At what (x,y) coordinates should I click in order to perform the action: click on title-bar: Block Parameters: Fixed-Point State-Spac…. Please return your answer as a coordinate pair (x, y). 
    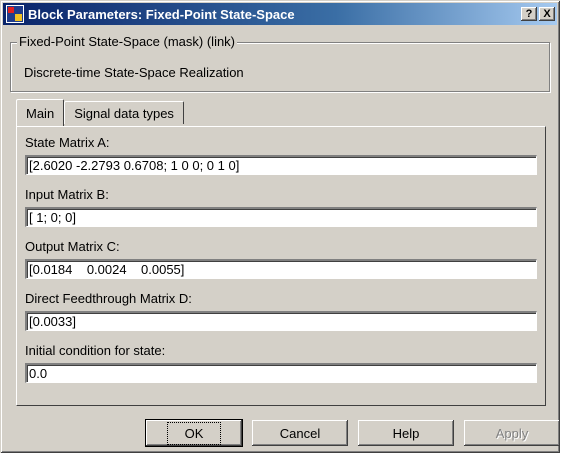
    Looking at the image, I should click on (280, 14).